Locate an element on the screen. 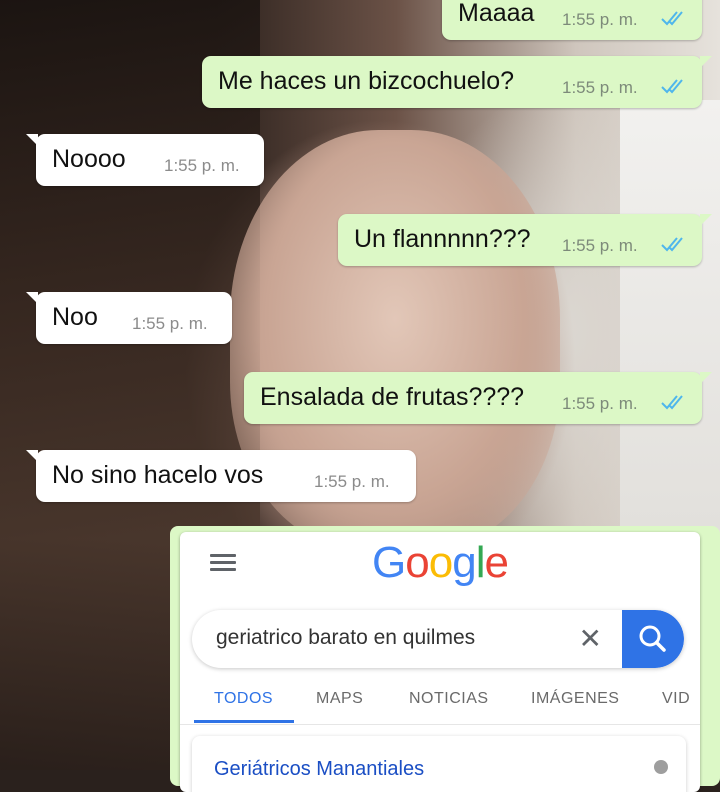  message-text: Maaaa is located at coordinates (496, 13).